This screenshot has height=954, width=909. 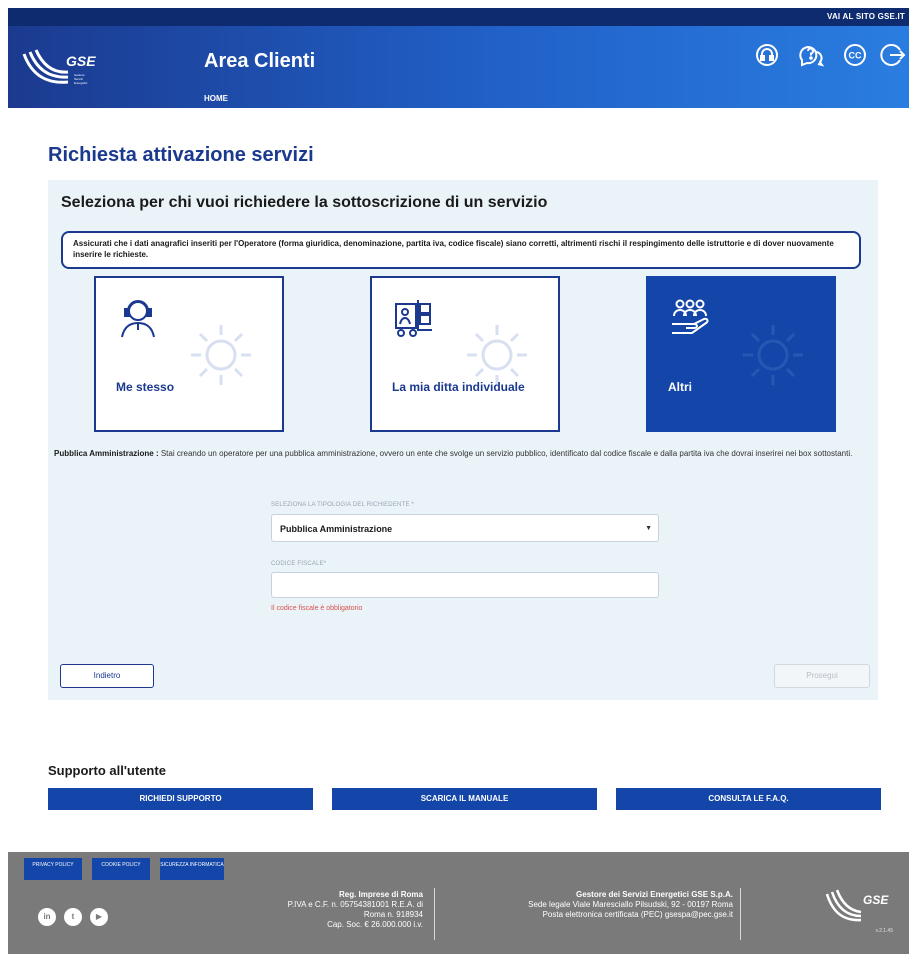 What do you see at coordinates (99, 917) in the screenshot?
I see `youtube-icon: ▶` at bounding box center [99, 917].